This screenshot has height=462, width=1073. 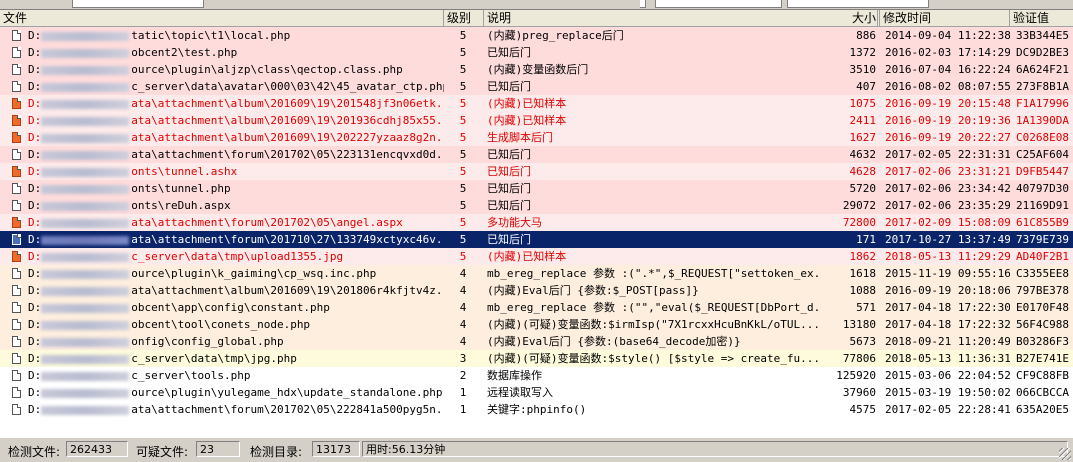 I want to click on cell-description: 已知后门, so click(x=509, y=154).